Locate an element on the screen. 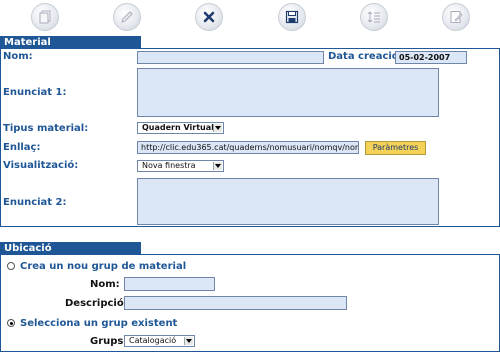  properties-button is located at coordinates (456, 17).